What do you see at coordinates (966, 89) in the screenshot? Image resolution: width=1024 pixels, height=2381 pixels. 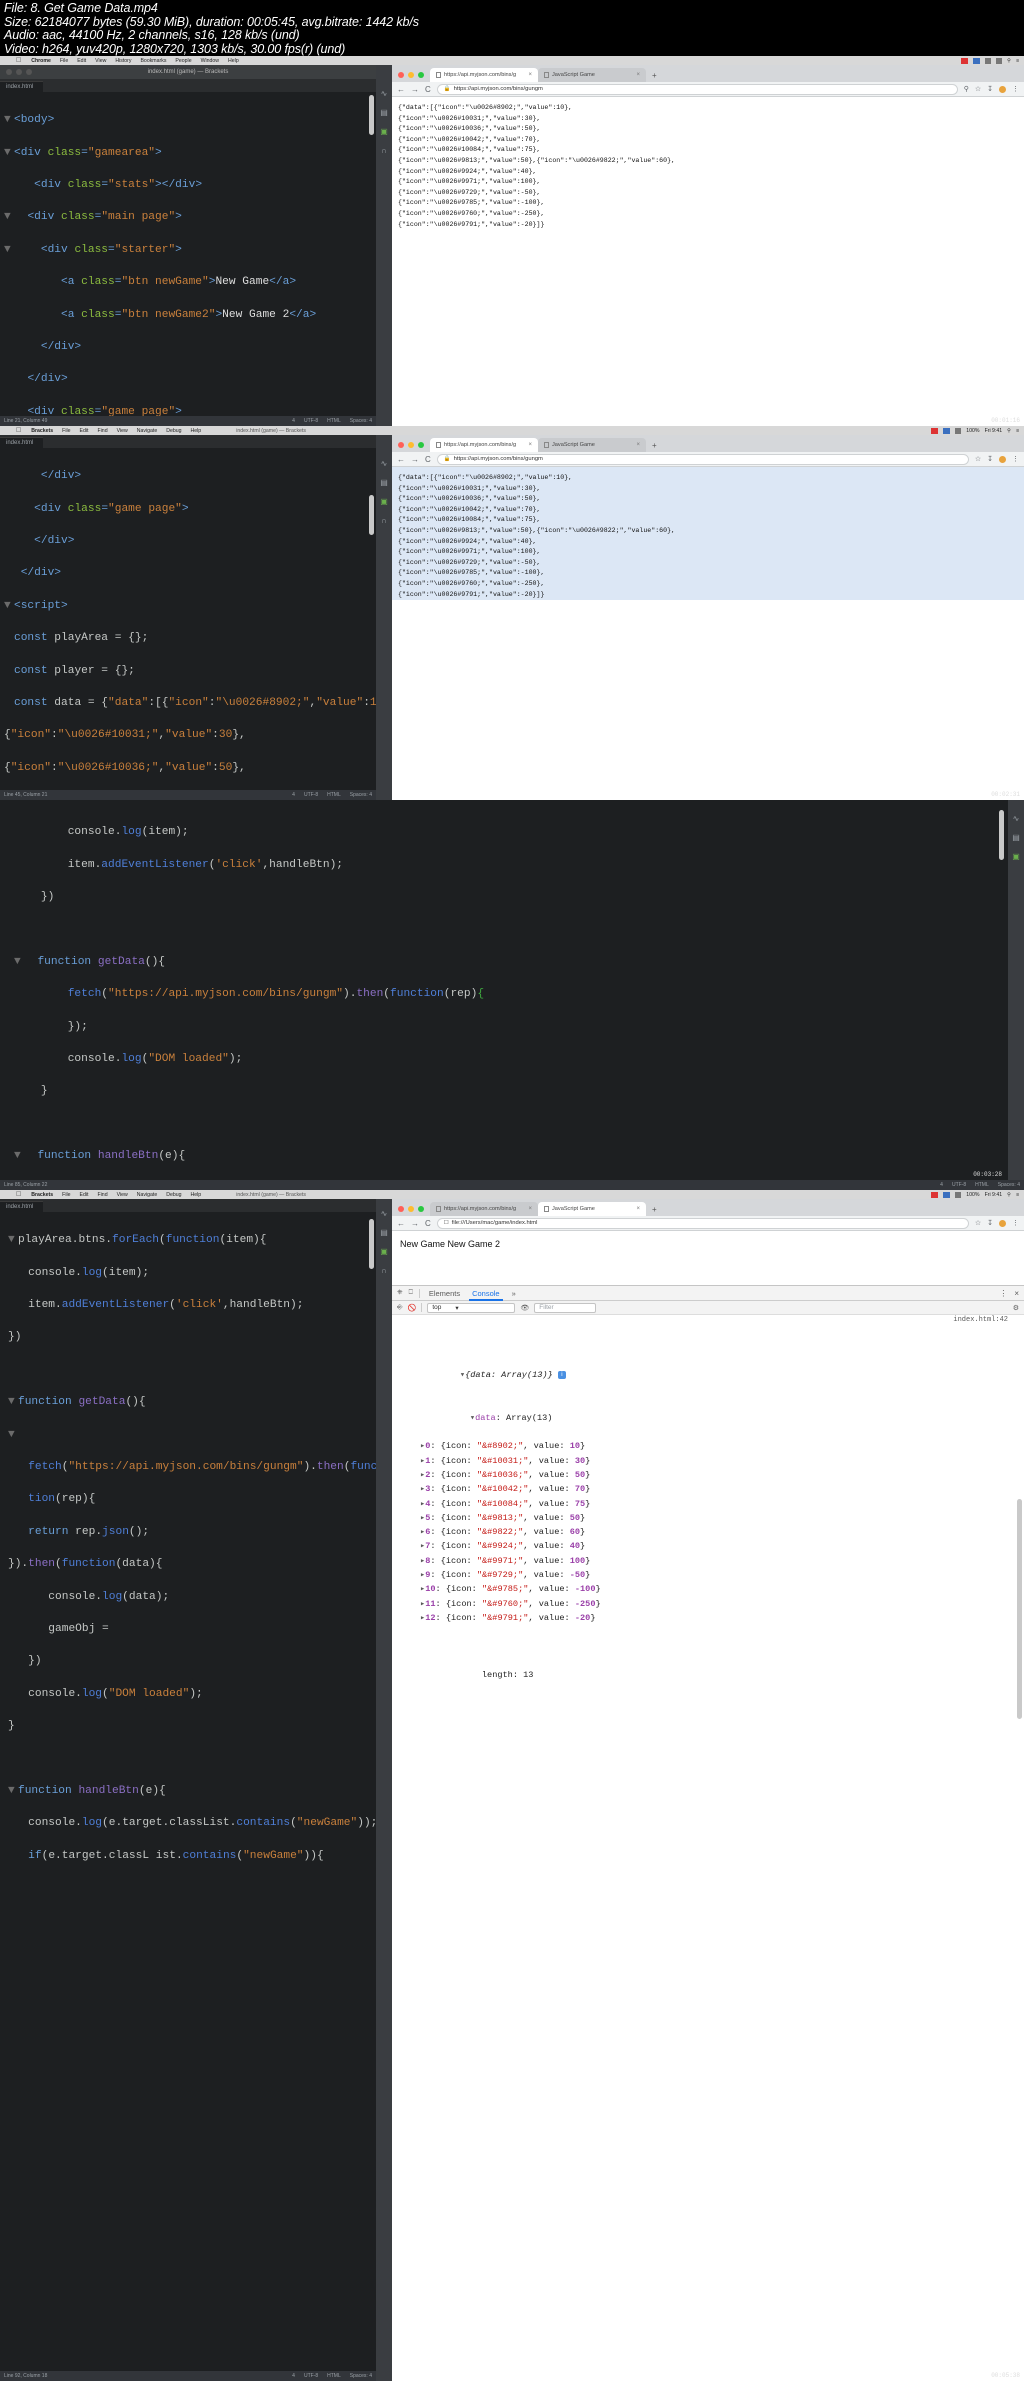 I see `zoom-search-icon: ⚲` at bounding box center [966, 89].